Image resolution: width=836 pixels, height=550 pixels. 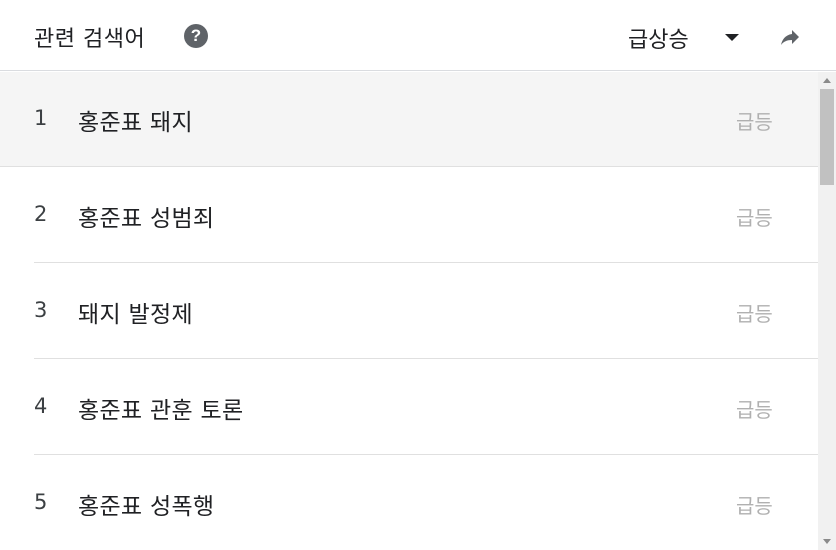 I want to click on rank-number: 1, so click(x=41, y=118).